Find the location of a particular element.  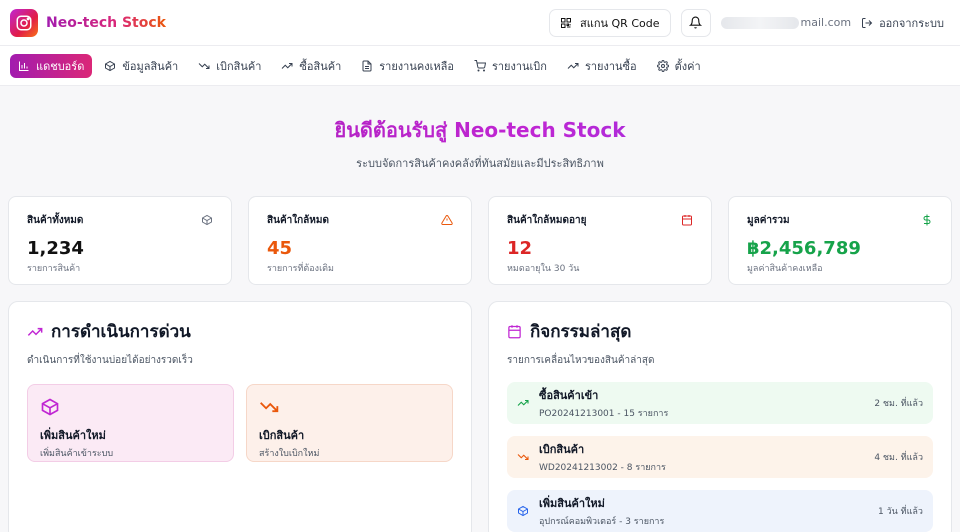

nav-label: เบิกสินค้า is located at coordinates (239, 66).